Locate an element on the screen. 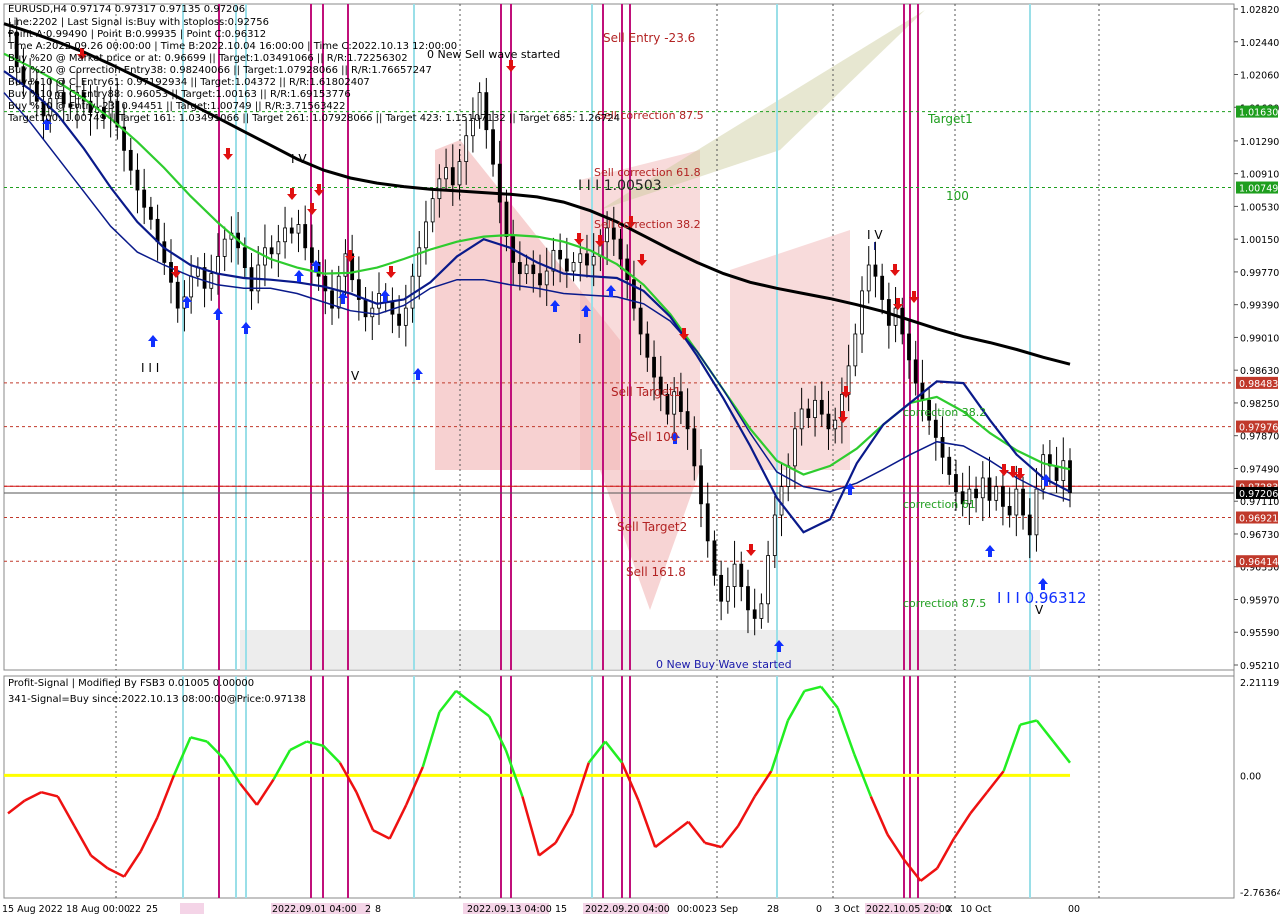  price-badge-label: 0.96921 is located at coordinates (1258, 519).